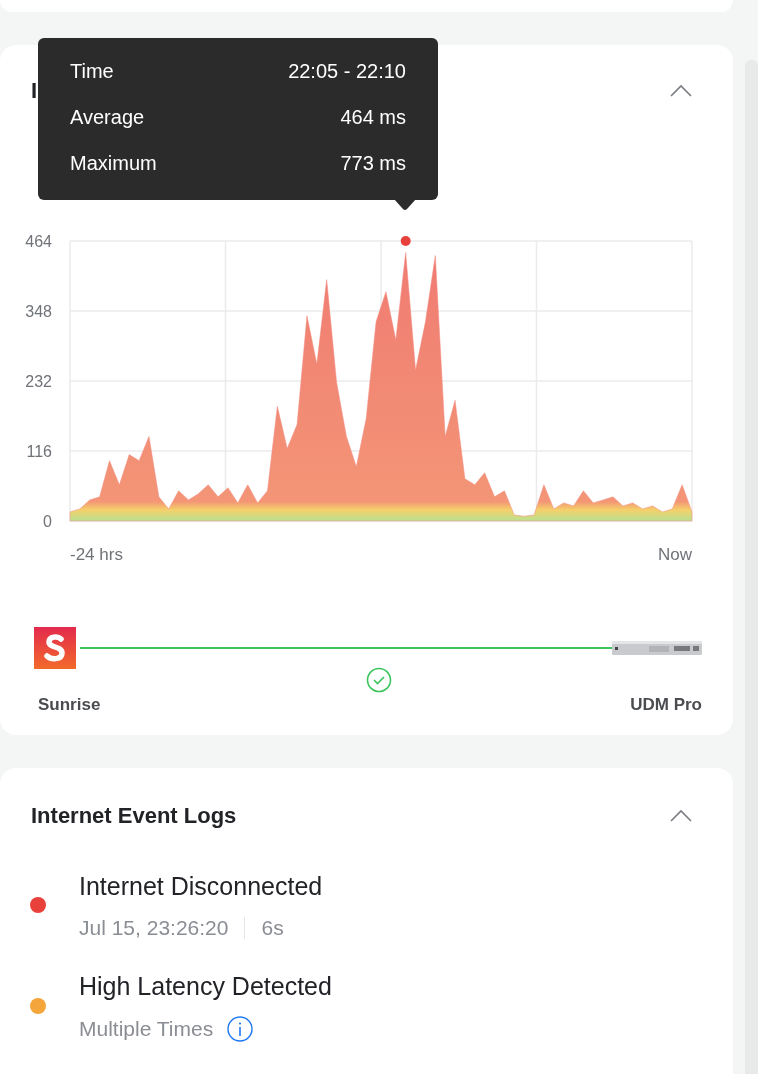 This screenshot has height=1074, width=758. Describe the element at coordinates (92, 71) in the screenshot. I see `tooltip-label: Time` at that location.